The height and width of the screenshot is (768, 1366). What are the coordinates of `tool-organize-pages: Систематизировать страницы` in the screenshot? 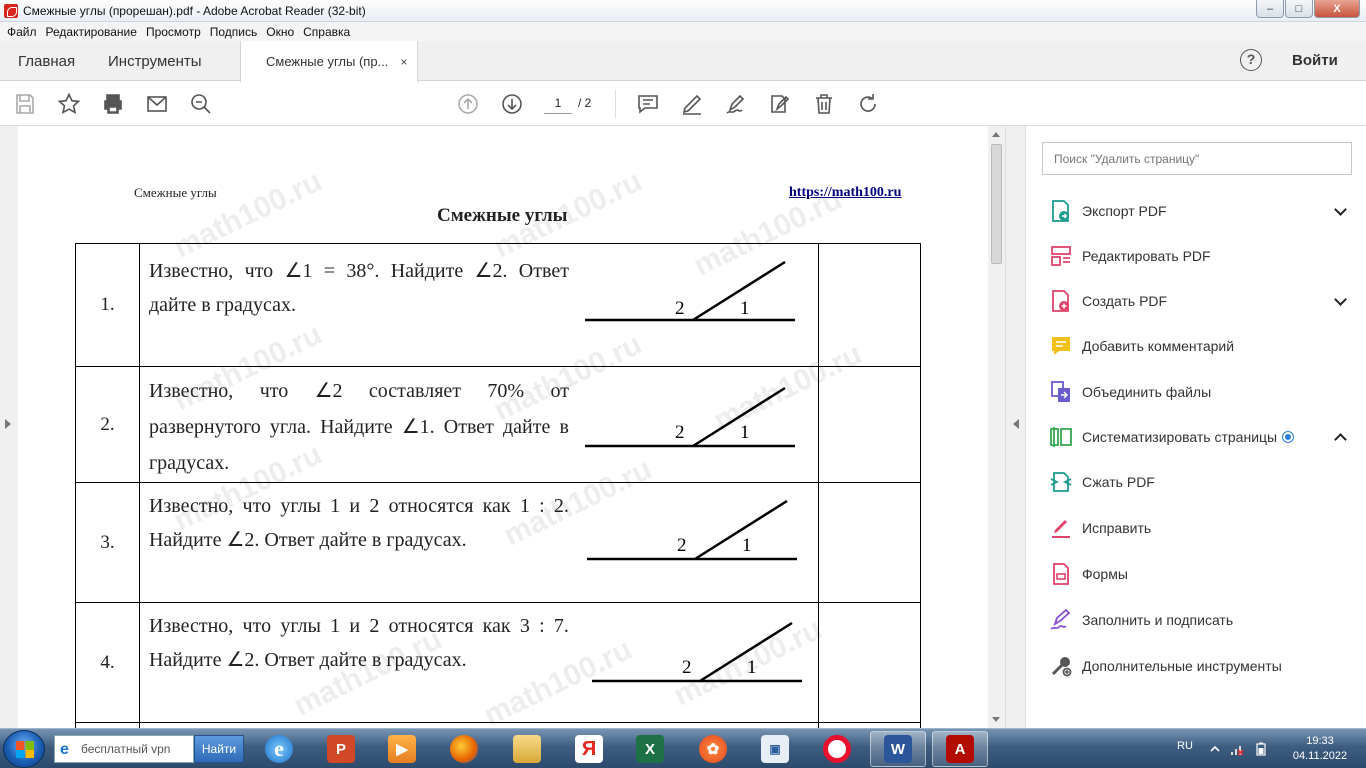 It's located at (1198, 437).